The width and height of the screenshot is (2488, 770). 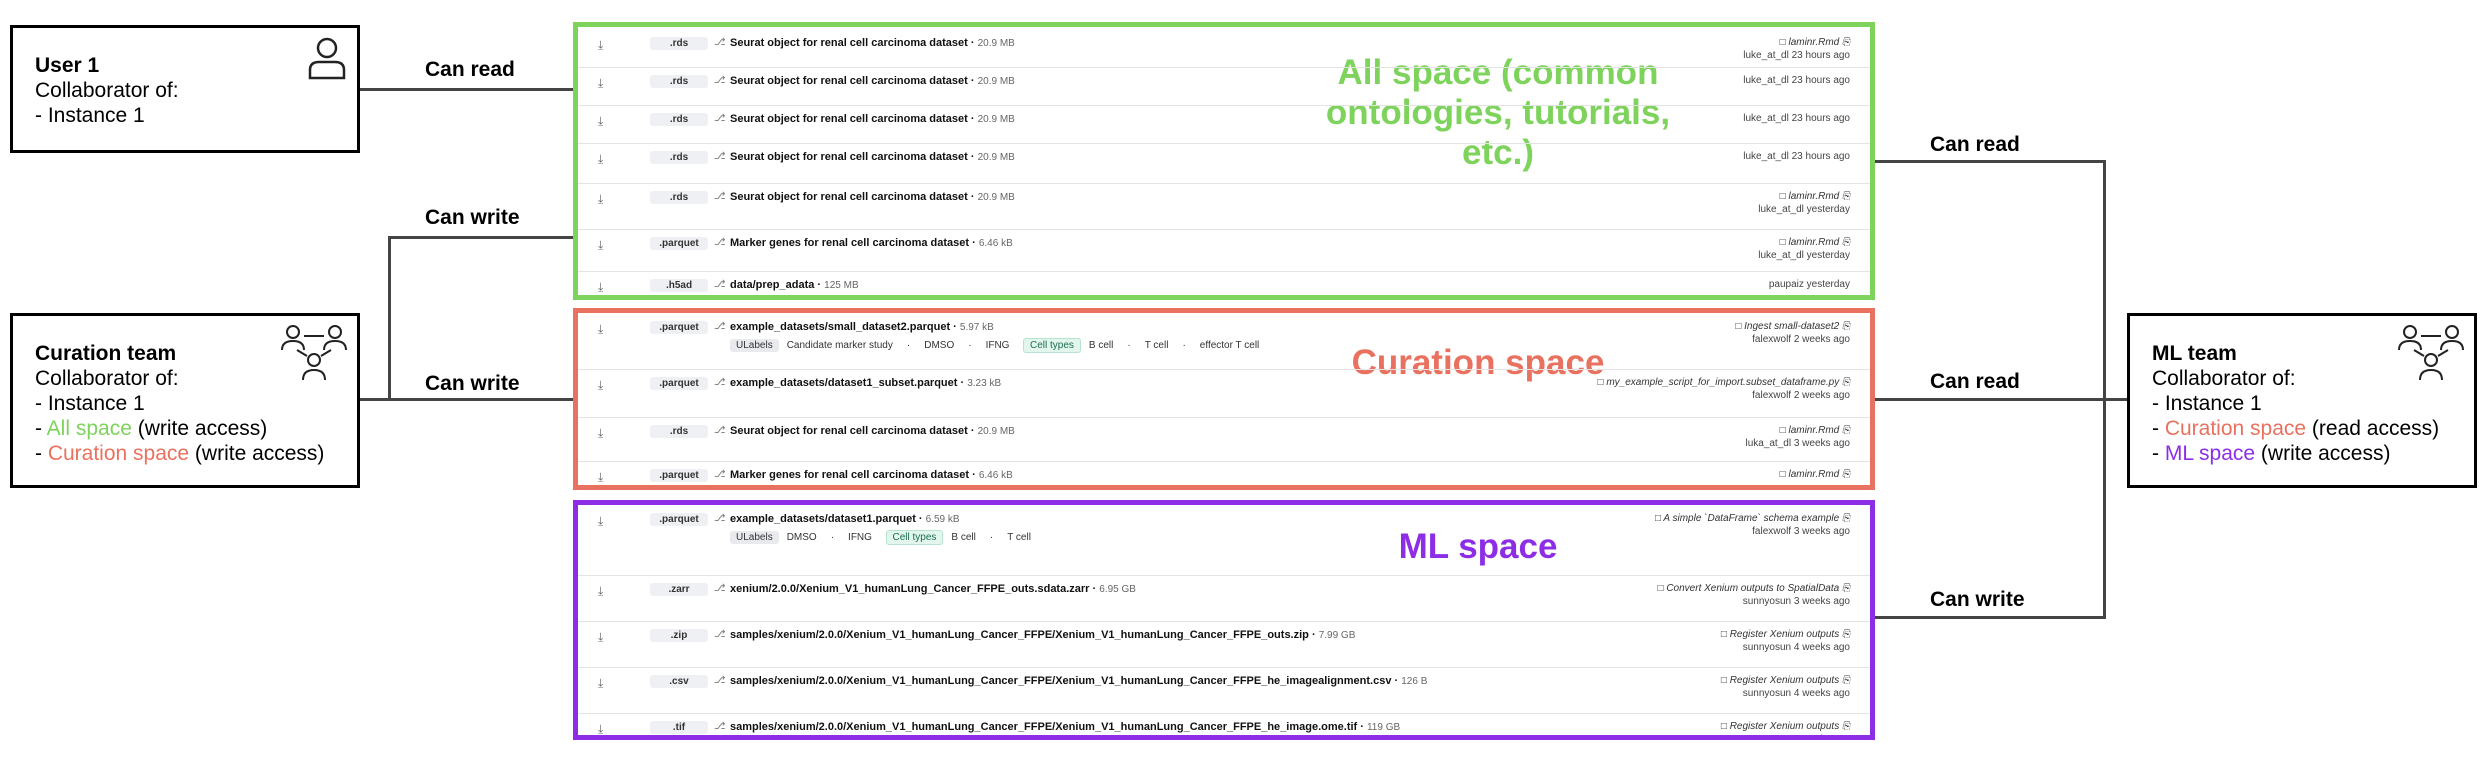 What do you see at coordinates (679, 431) in the screenshot?
I see `file-extension-badge: .rds` at bounding box center [679, 431].